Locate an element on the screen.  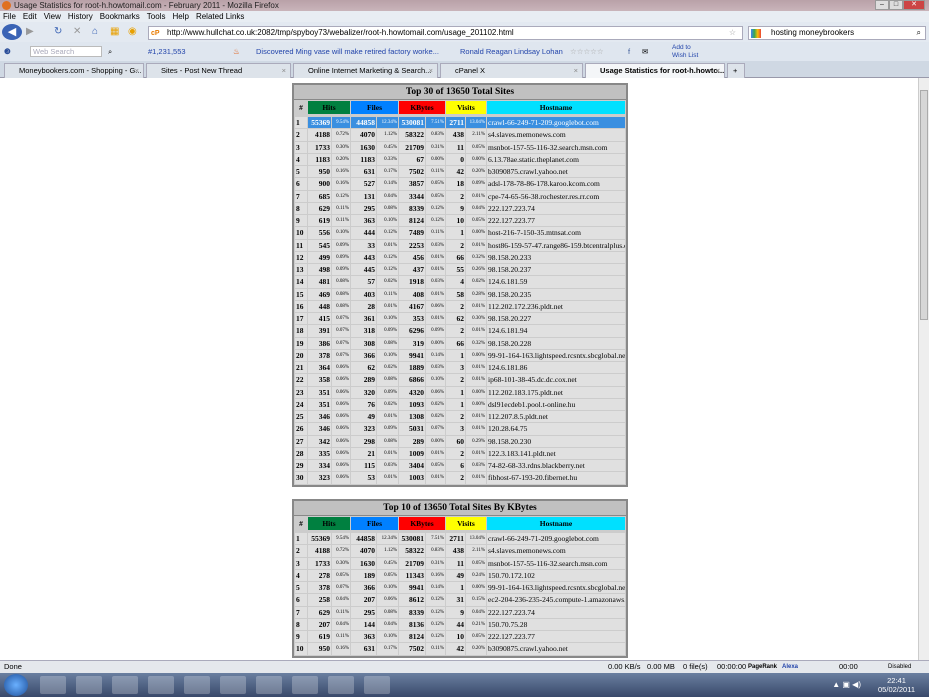
hits-value: 481 is located at coordinates (319, 282).